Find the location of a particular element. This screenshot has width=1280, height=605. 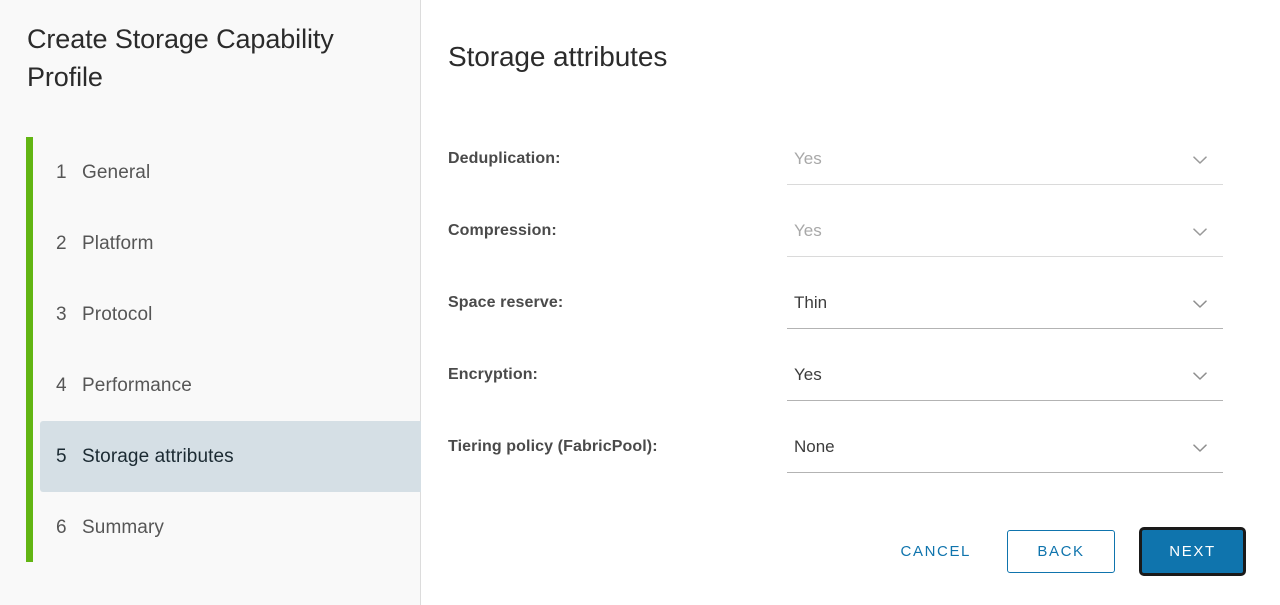

sidebar-step-summary: 6 Summary is located at coordinates (230, 527).